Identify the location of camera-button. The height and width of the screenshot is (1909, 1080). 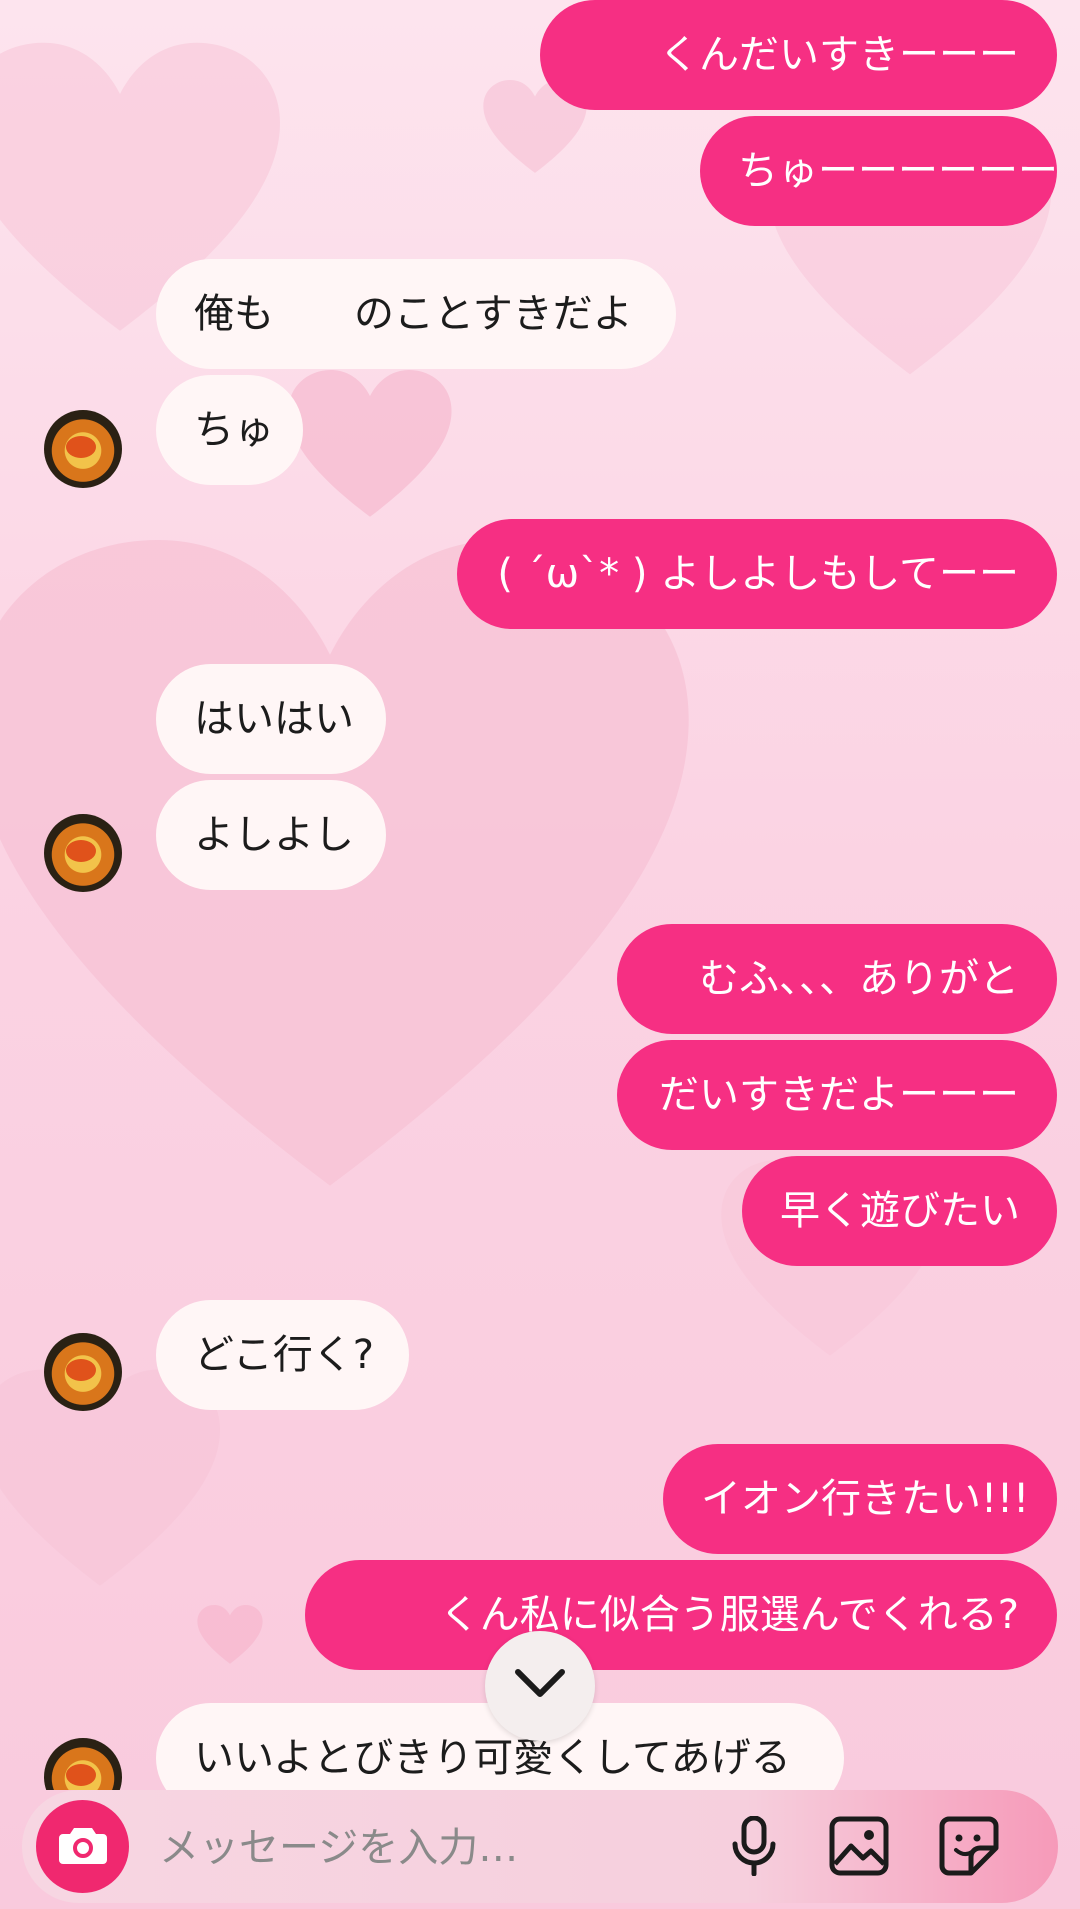
(82, 1846).